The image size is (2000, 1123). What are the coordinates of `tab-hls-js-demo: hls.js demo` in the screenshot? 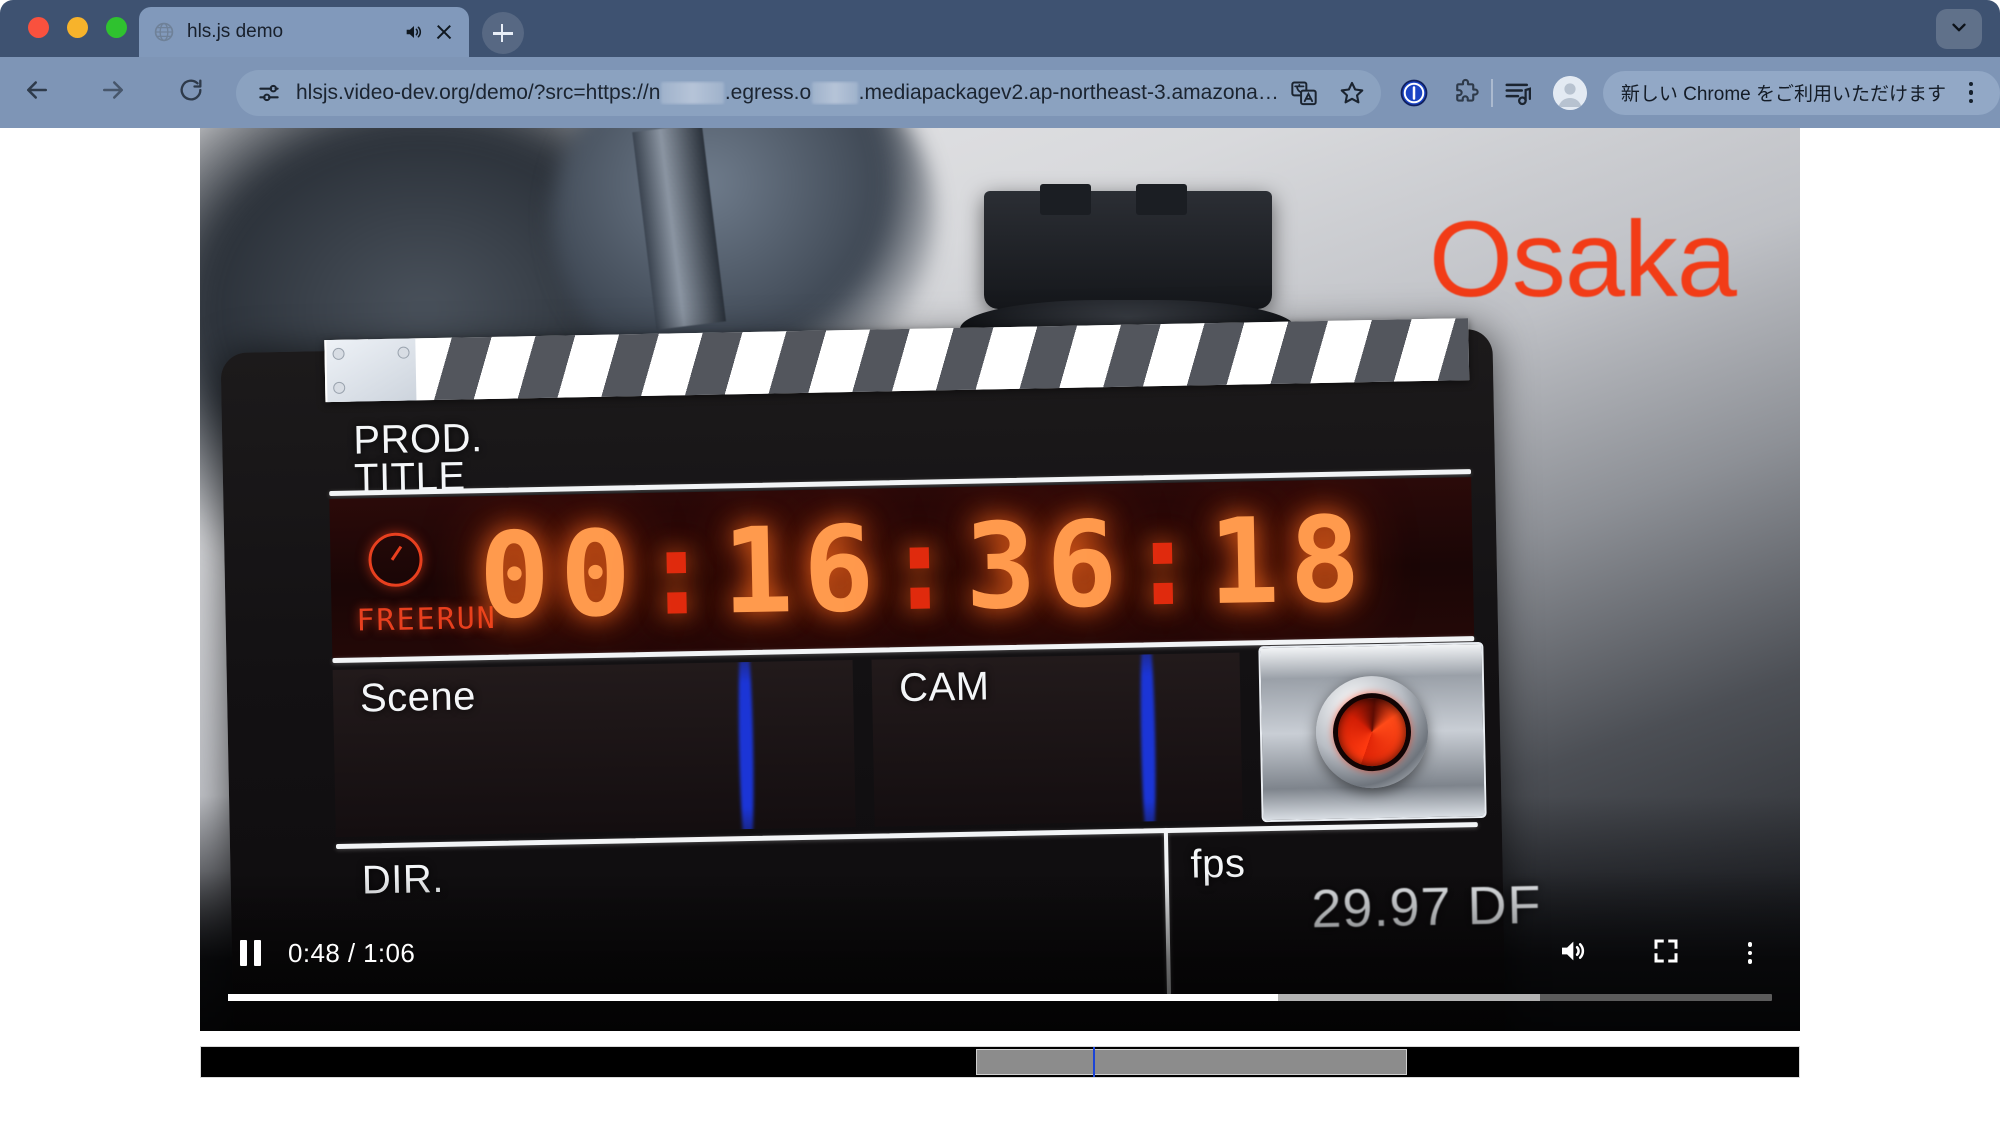 It's located at (304, 32).